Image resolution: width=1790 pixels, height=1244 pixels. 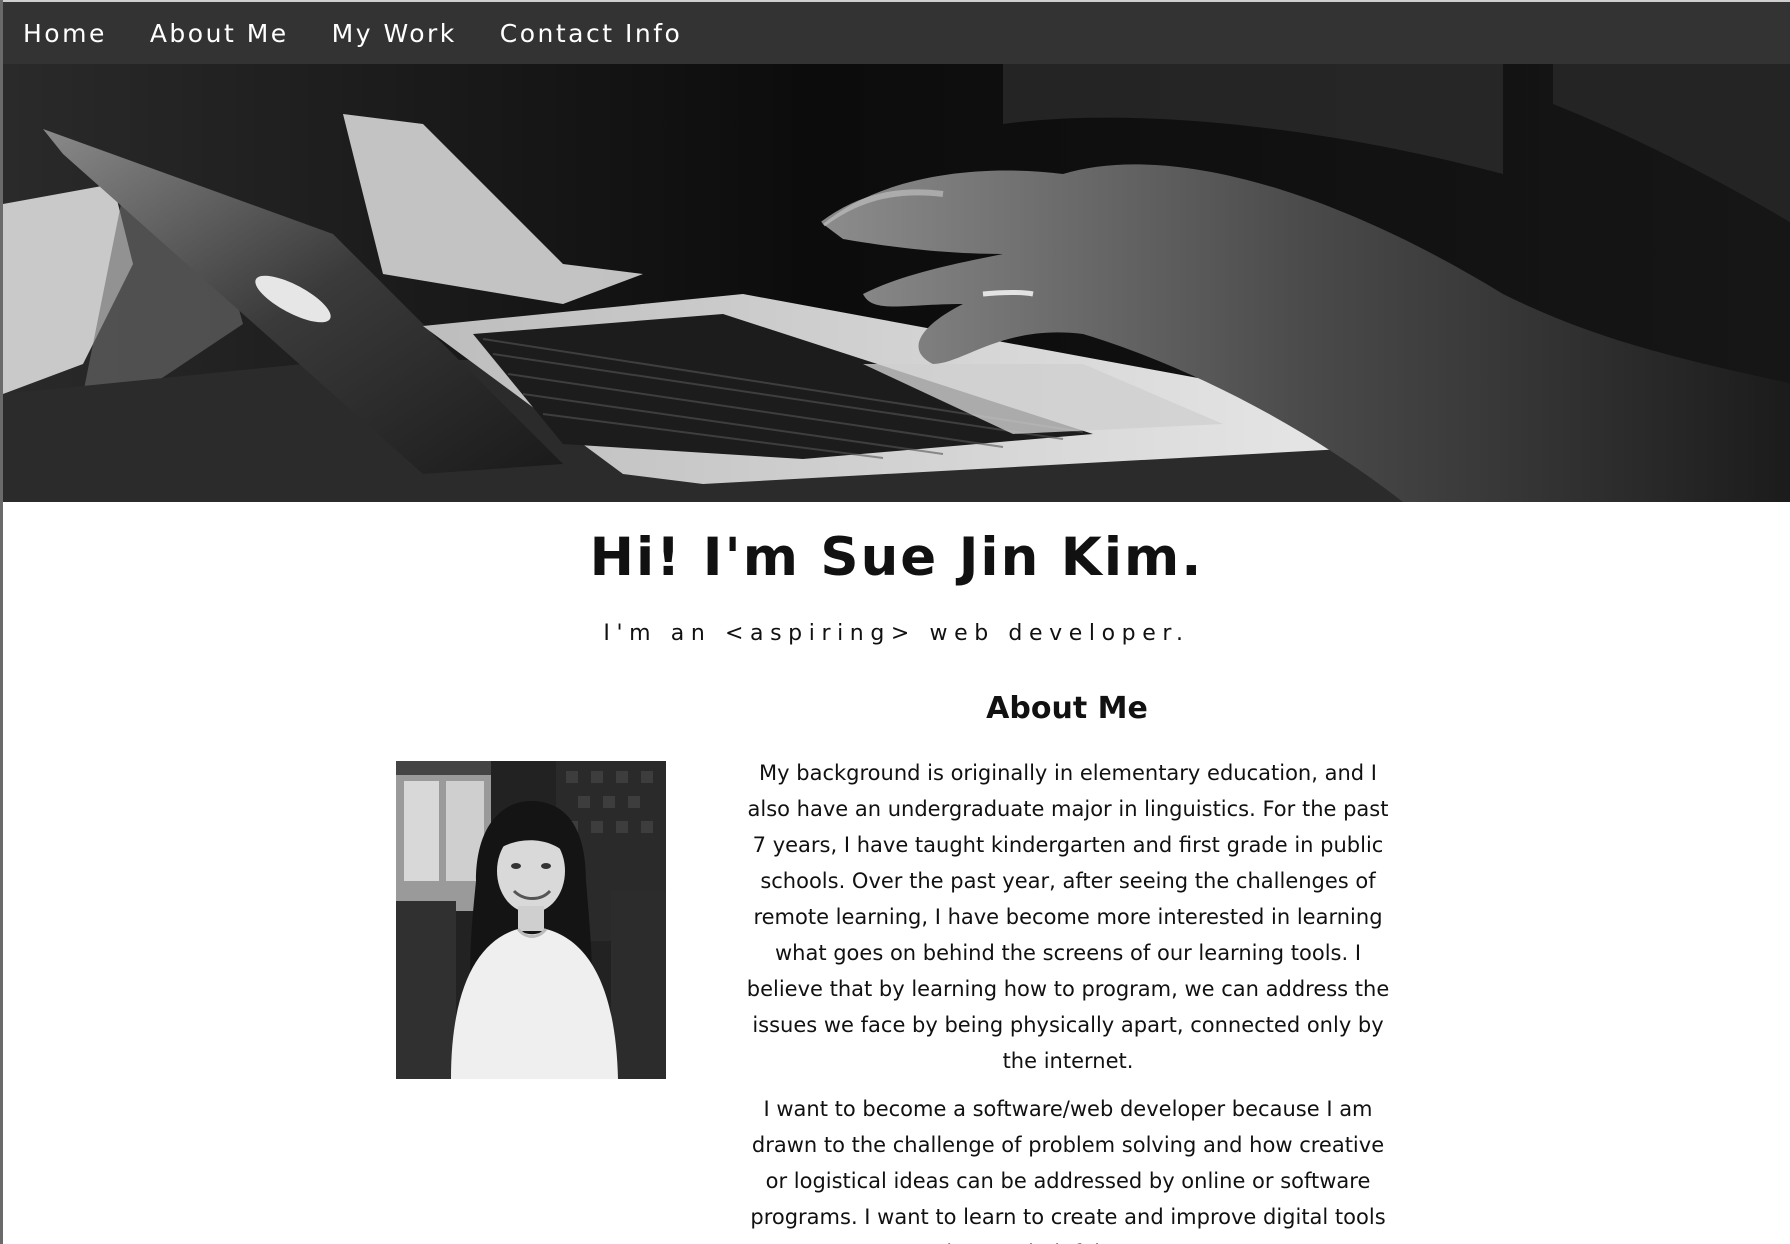 What do you see at coordinates (394, 33) in the screenshot?
I see `nav-link-my-work: My Work` at bounding box center [394, 33].